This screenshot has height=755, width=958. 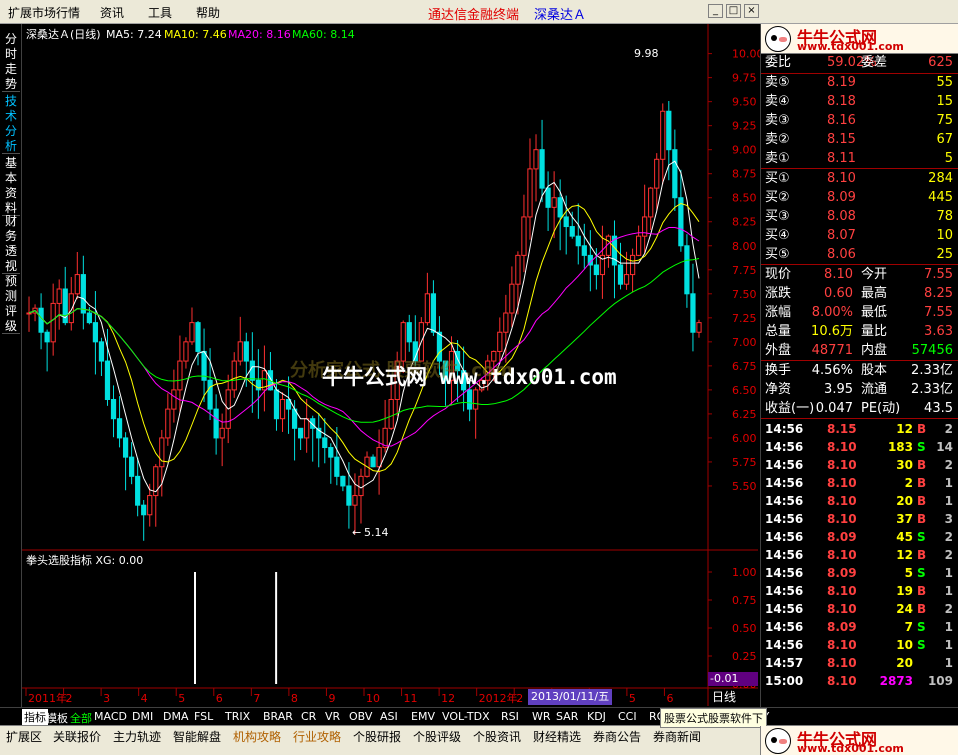 I want to click on stat-value: 7.55, so click(x=938, y=312).